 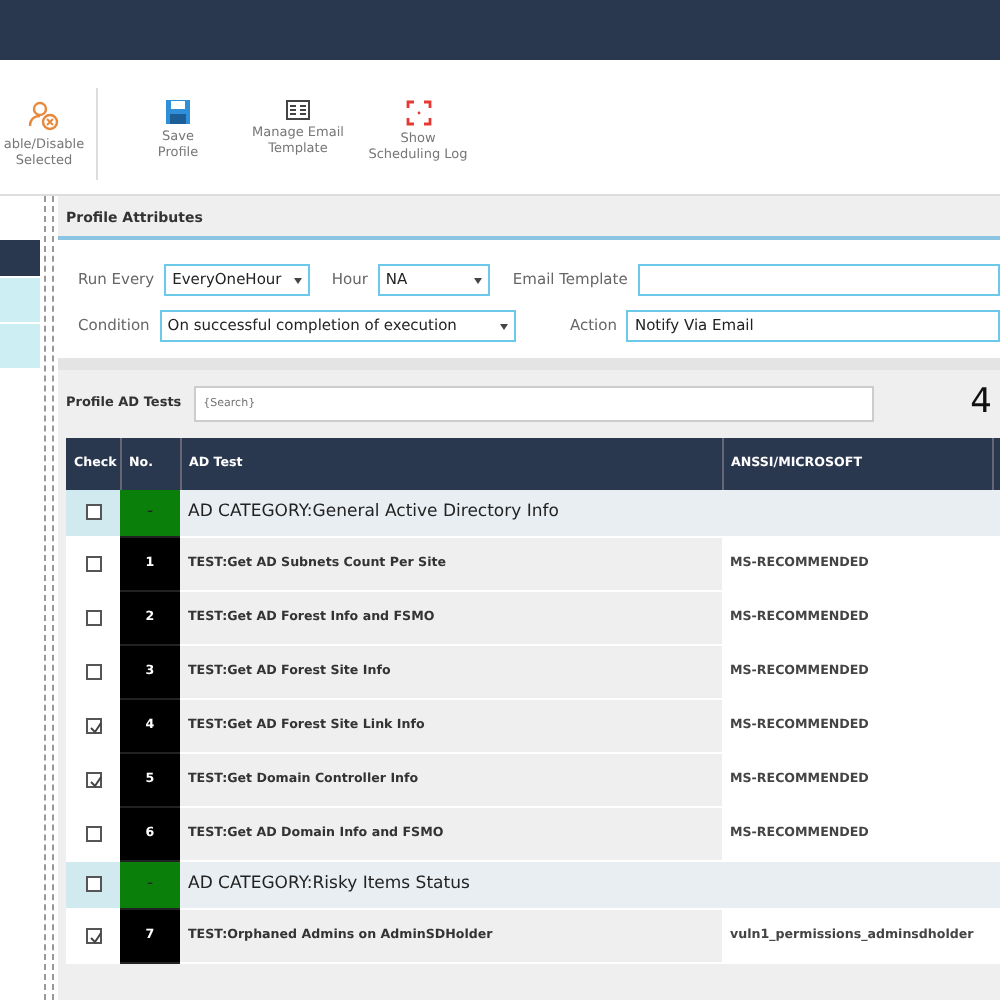 What do you see at coordinates (451, 513) in the screenshot?
I see `category-title: AD CATEGORY:General Active Directory Info` at bounding box center [451, 513].